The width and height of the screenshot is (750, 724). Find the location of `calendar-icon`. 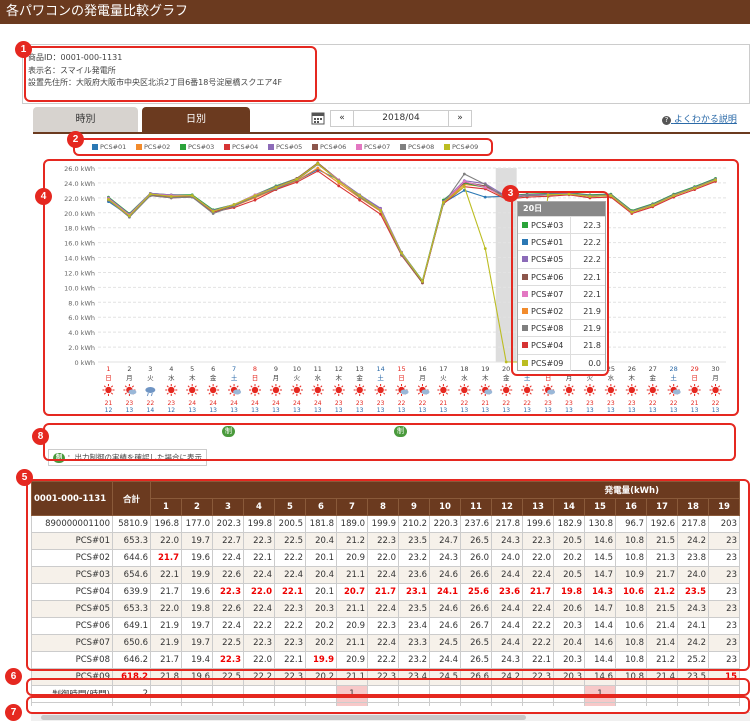

calendar-icon is located at coordinates (318, 118).